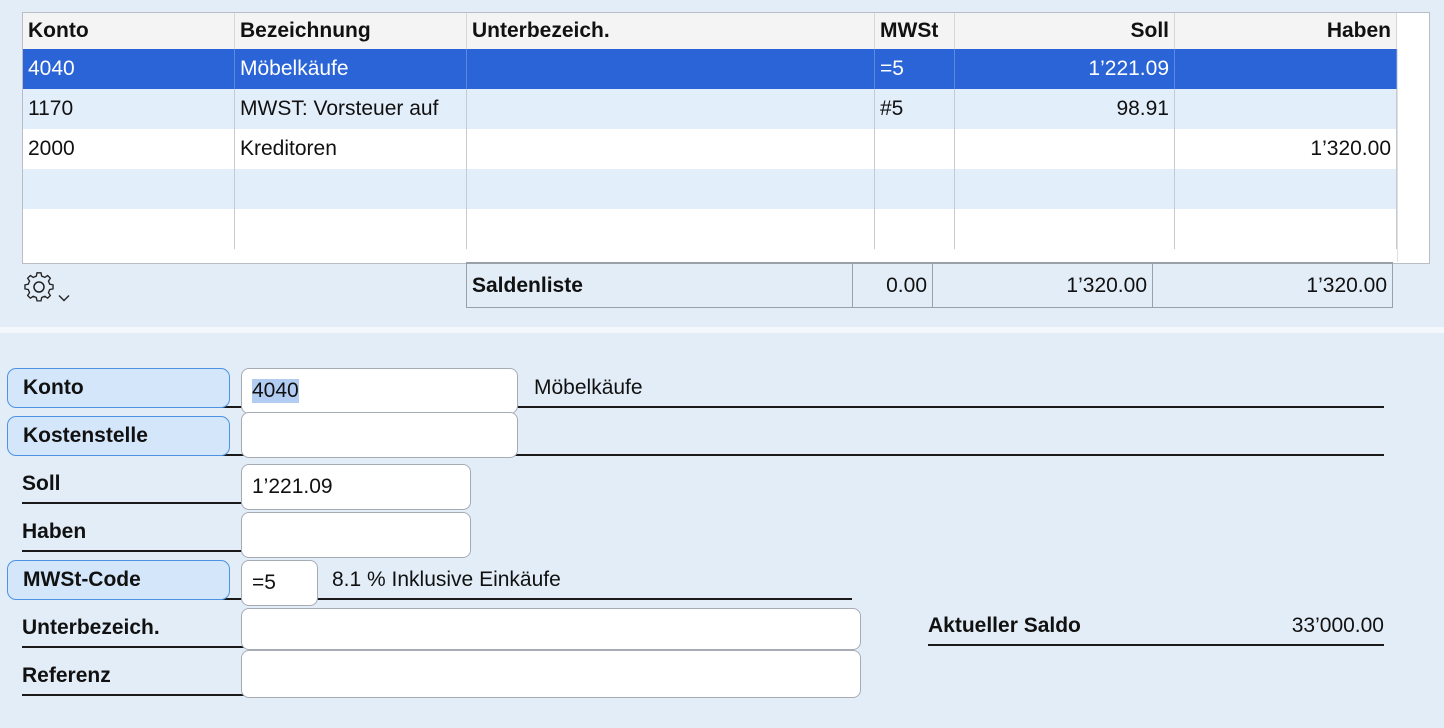 The height and width of the screenshot is (728, 1444). Describe the element at coordinates (671, 31) in the screenshot. I see `column-header-unterbezeich: Unterbezeich.` at that location.